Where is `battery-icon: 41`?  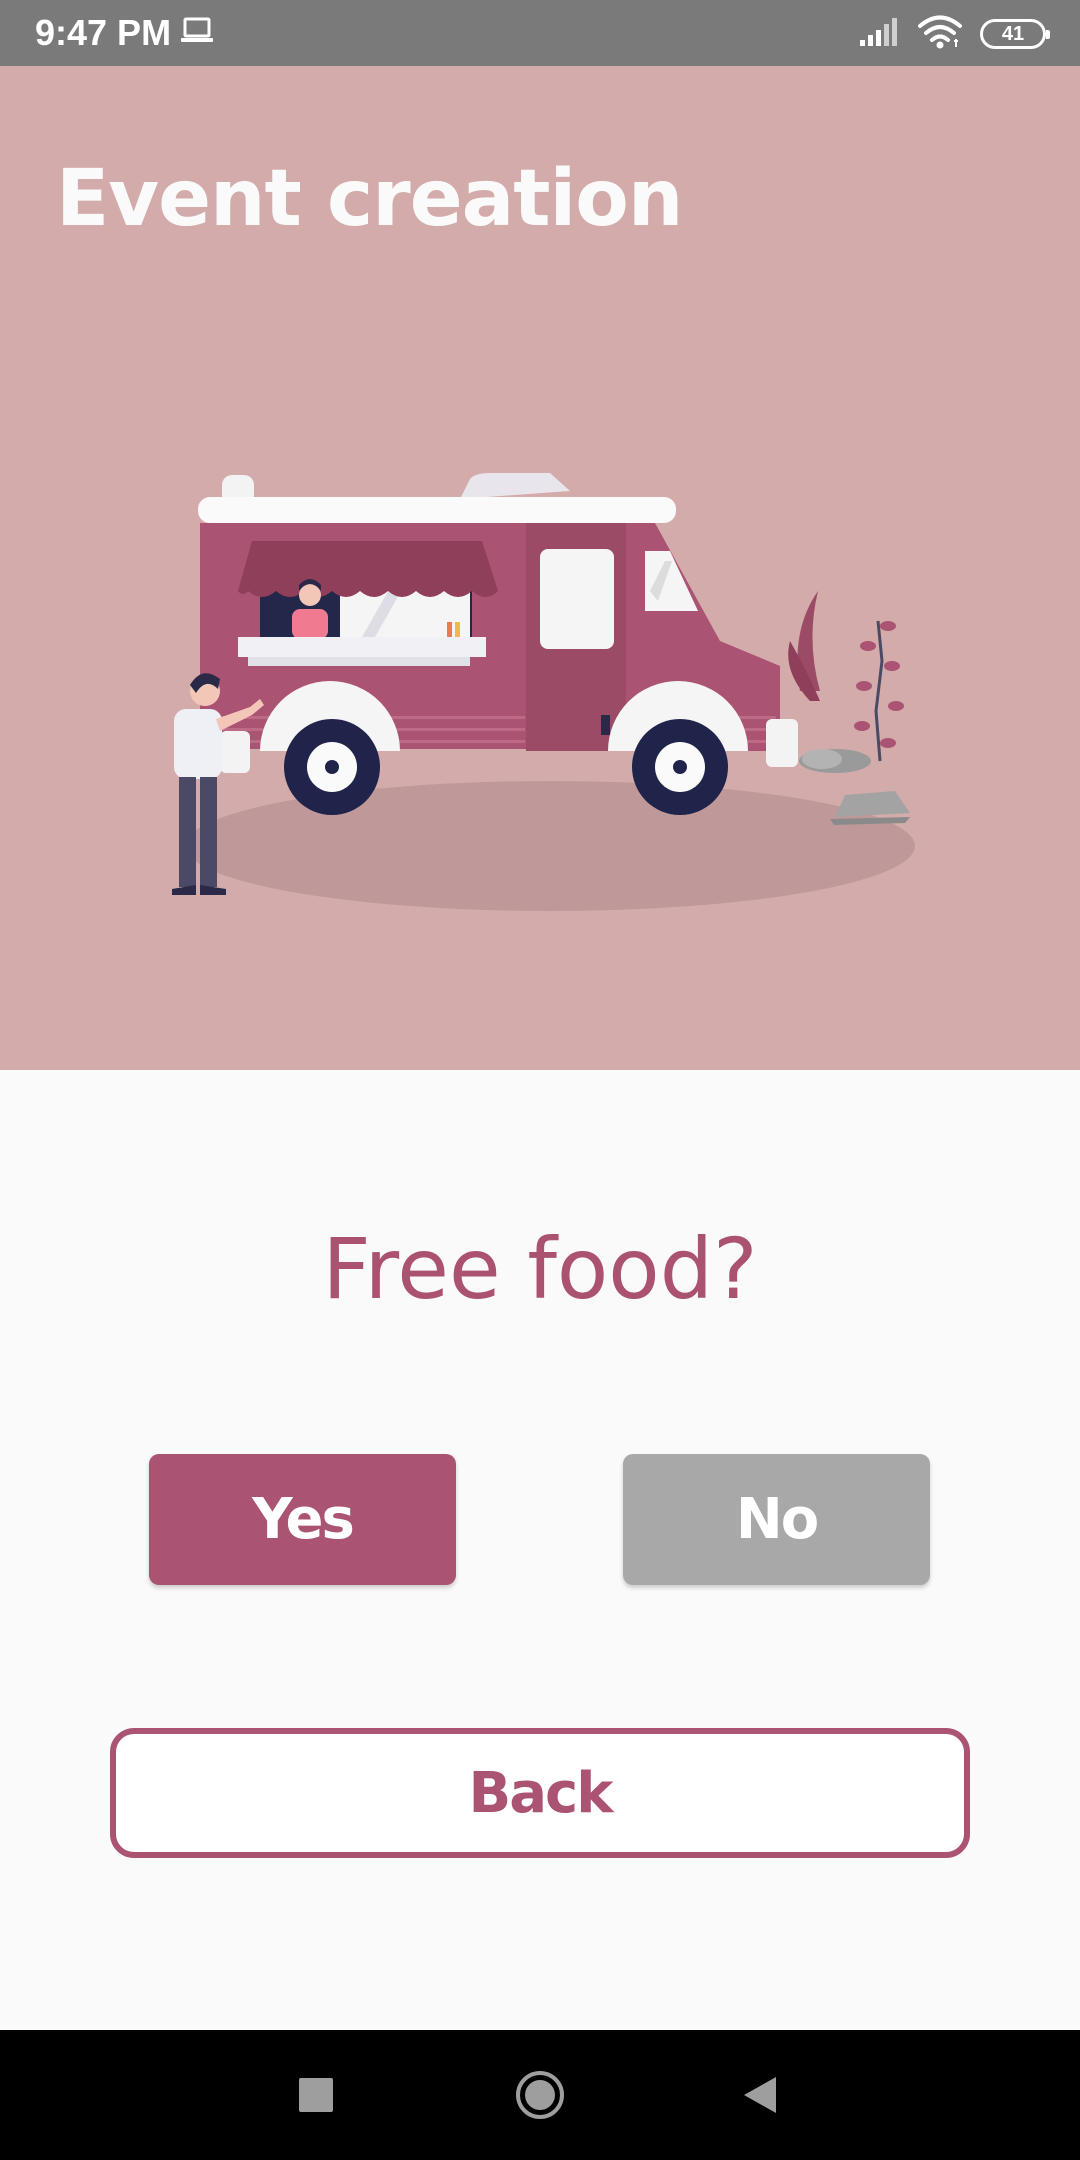
battery-icon: 41 is located at coordinates (1015, 34).